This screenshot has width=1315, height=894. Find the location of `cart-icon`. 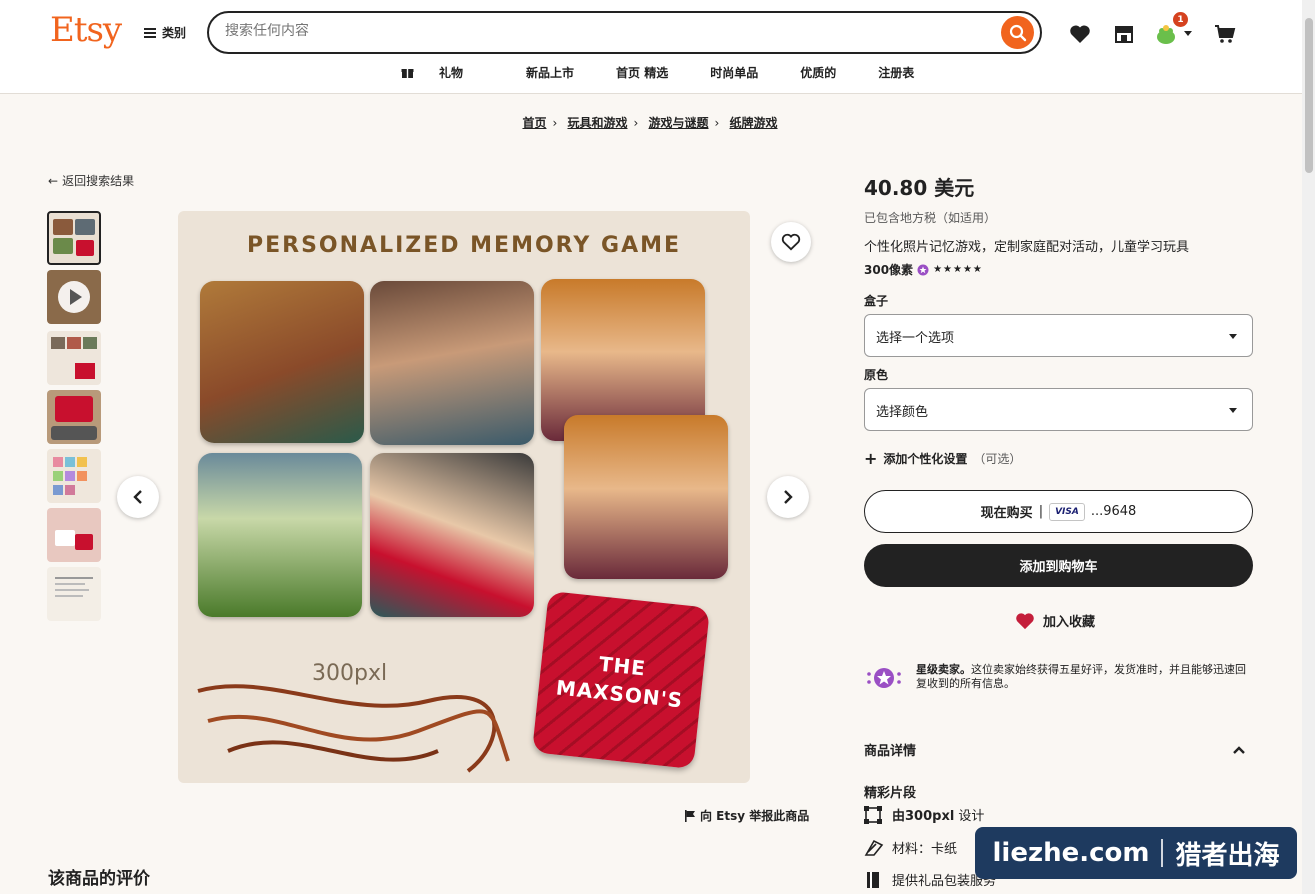

cart-icon is located at coordinates (1225, 34).